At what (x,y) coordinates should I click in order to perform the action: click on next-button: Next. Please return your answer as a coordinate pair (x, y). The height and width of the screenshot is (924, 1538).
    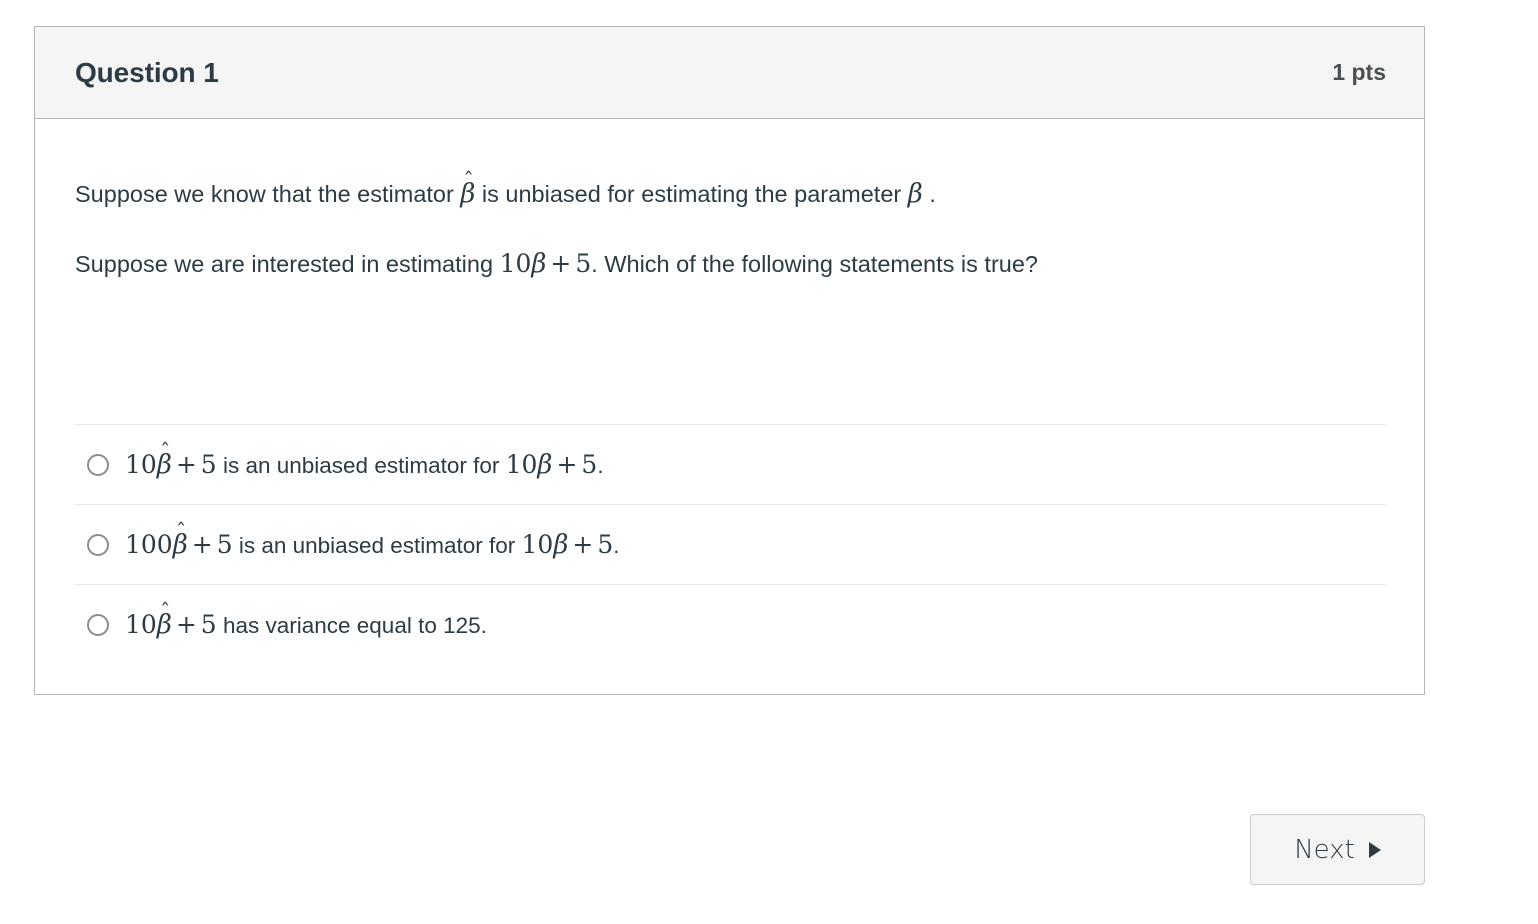
    Looking at the image, I should click on (1337, 849).